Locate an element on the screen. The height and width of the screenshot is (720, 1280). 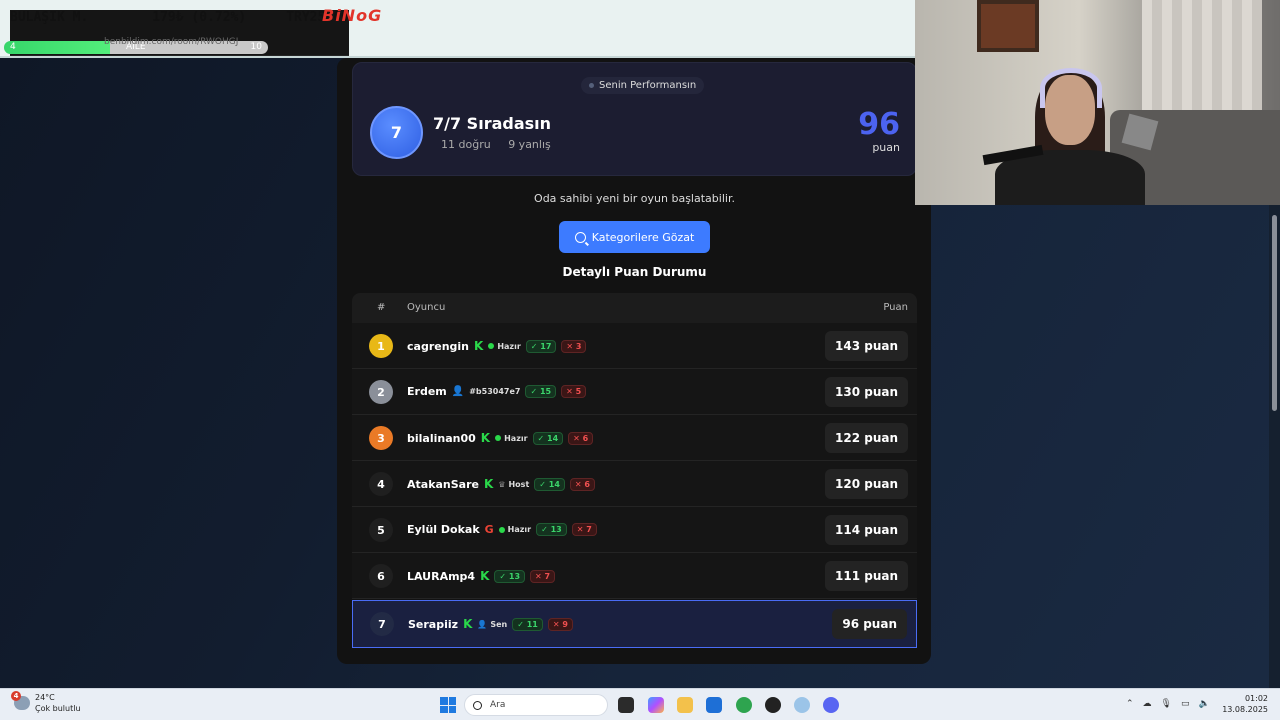
temperature: 24°C is located at coordinates (45, 697).